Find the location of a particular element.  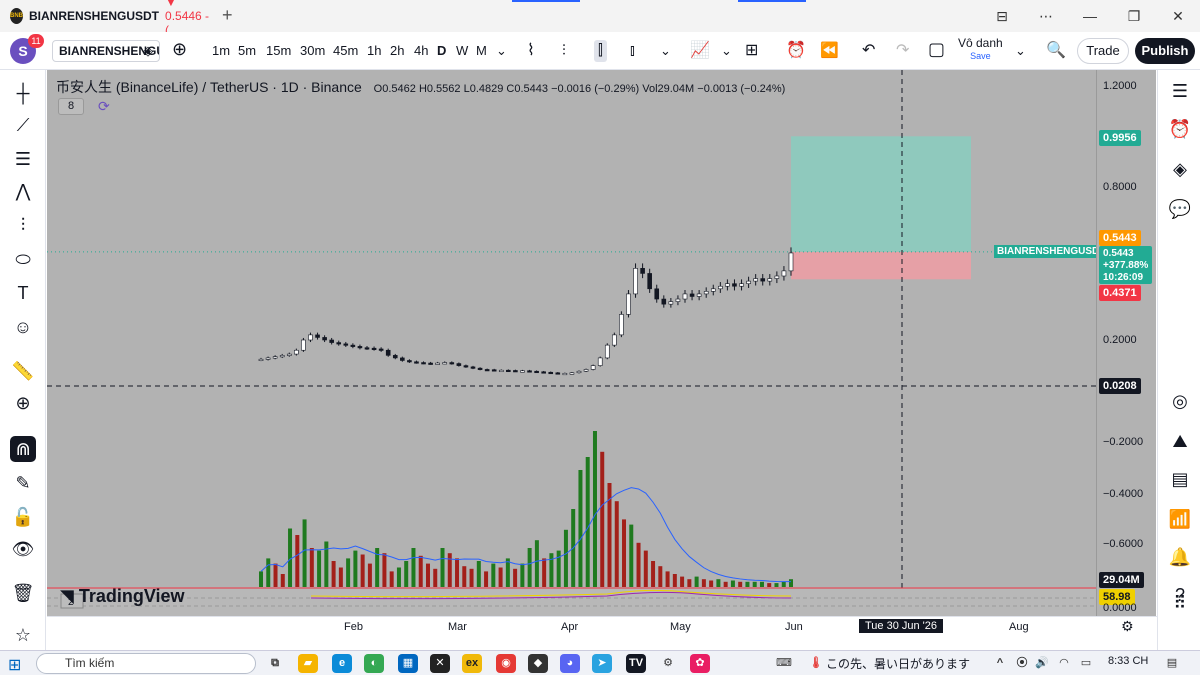

tf-5m: 5m is located at coordinates (247, 51).